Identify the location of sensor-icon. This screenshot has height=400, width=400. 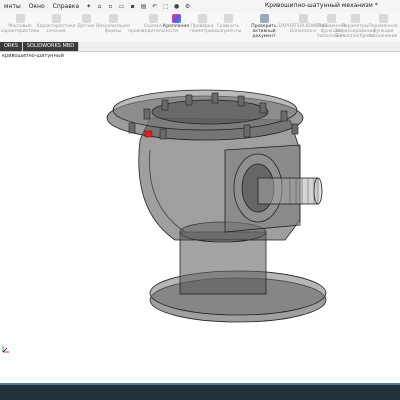
(86, 18).